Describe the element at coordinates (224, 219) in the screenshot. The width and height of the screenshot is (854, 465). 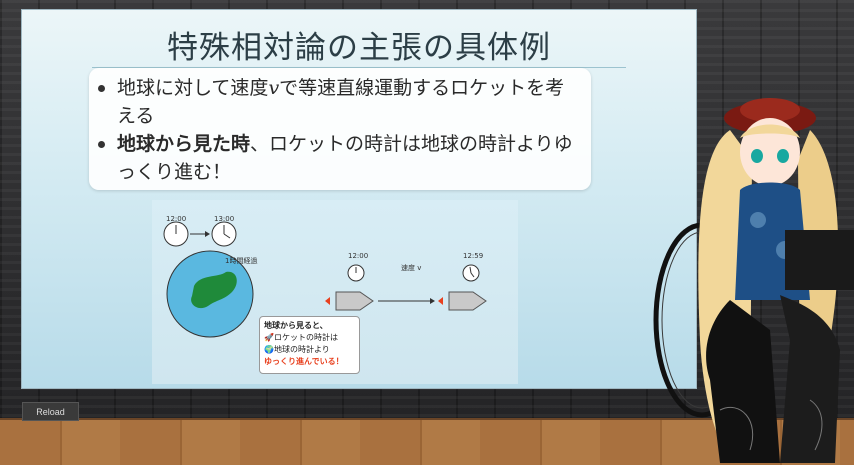
I see `earth-clock-end-label: 13:00` at that location.